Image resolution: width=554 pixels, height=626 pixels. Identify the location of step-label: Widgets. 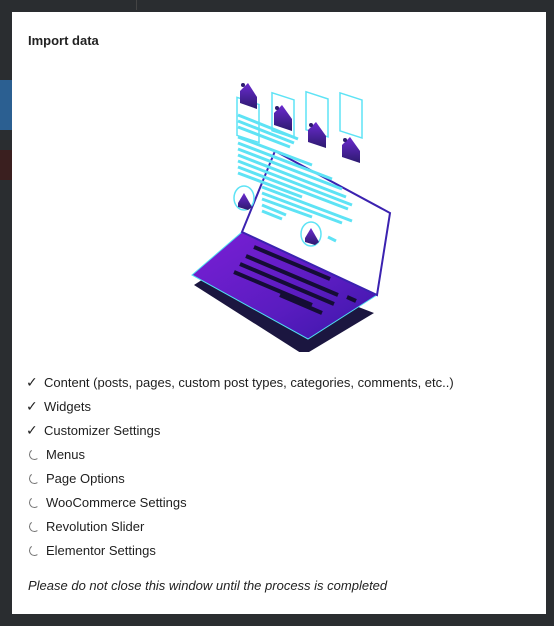
(67, 406).